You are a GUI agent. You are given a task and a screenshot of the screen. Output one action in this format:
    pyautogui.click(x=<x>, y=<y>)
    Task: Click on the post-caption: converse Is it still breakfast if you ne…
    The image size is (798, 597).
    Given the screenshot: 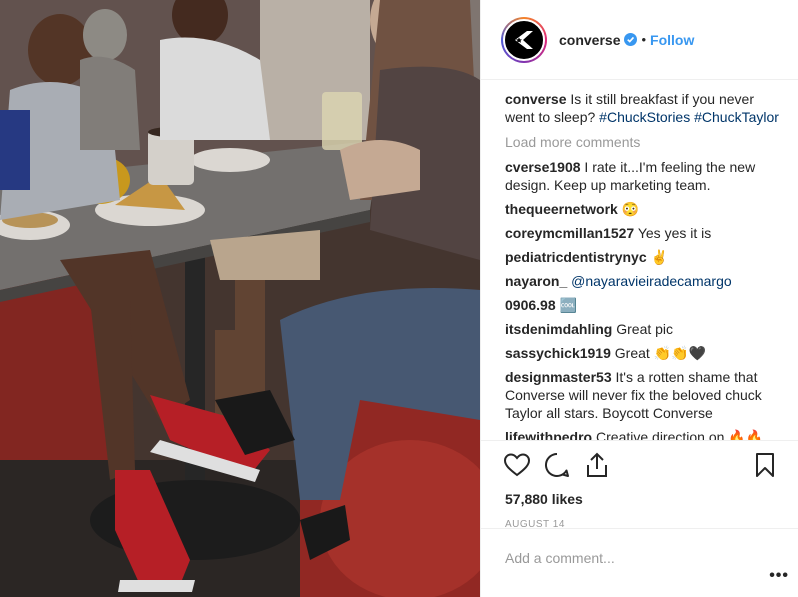 What is the action you would take?
    pyautogui.click(x=642, y=108)
    